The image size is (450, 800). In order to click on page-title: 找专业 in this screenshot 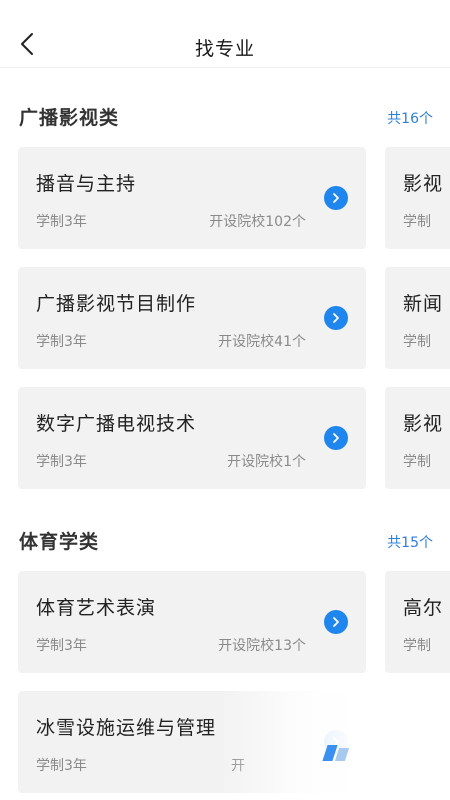, I will do `click(224, 49)`.